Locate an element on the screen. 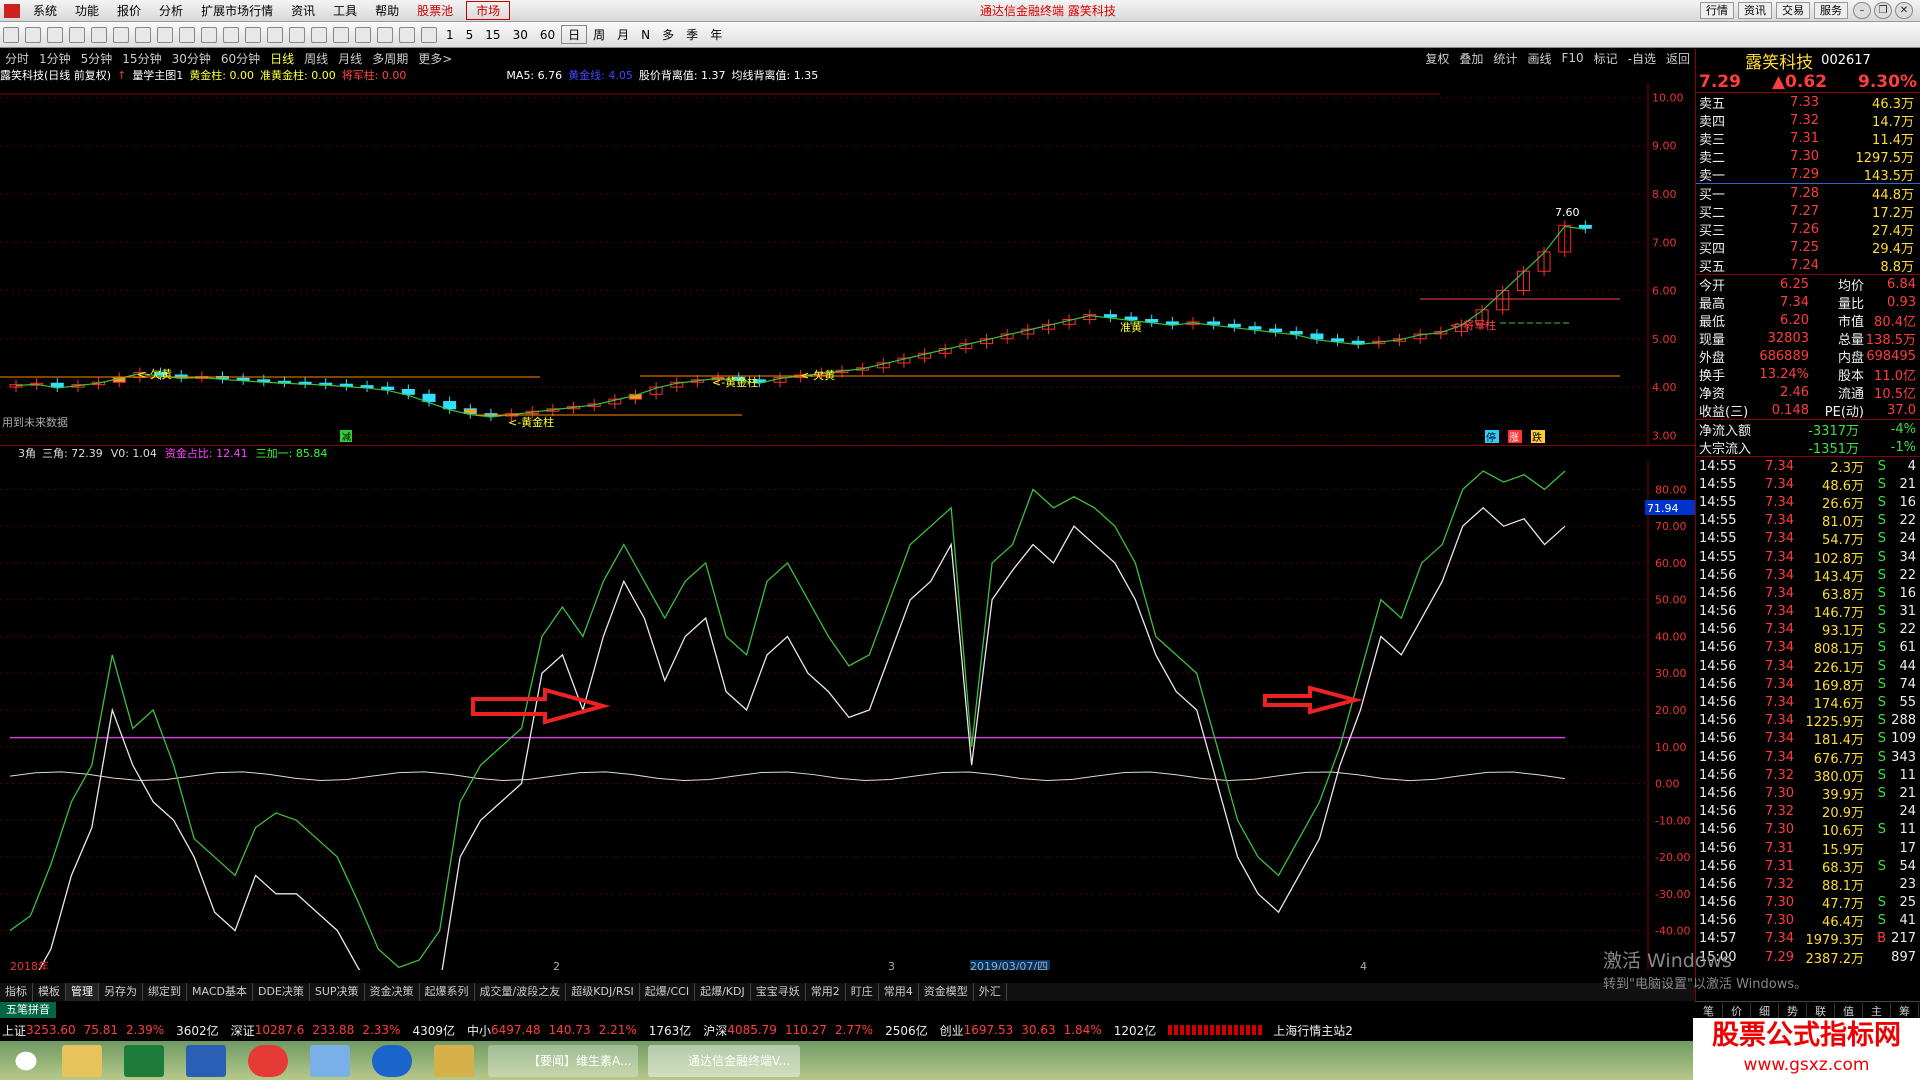 The width and height of the screenshot is (1920, 1080). indicator-tab-9: 起爆系列 is located at coordinates (447, 992).